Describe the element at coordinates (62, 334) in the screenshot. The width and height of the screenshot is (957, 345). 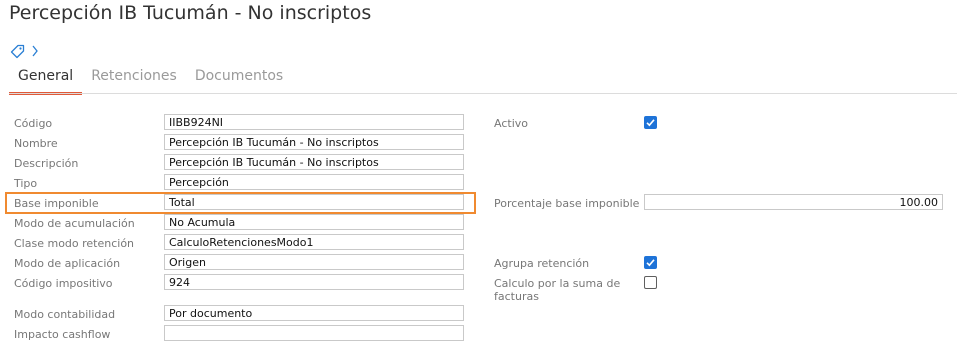
I see `impacto-cashflow-label: Impacto cashflow` at that location.